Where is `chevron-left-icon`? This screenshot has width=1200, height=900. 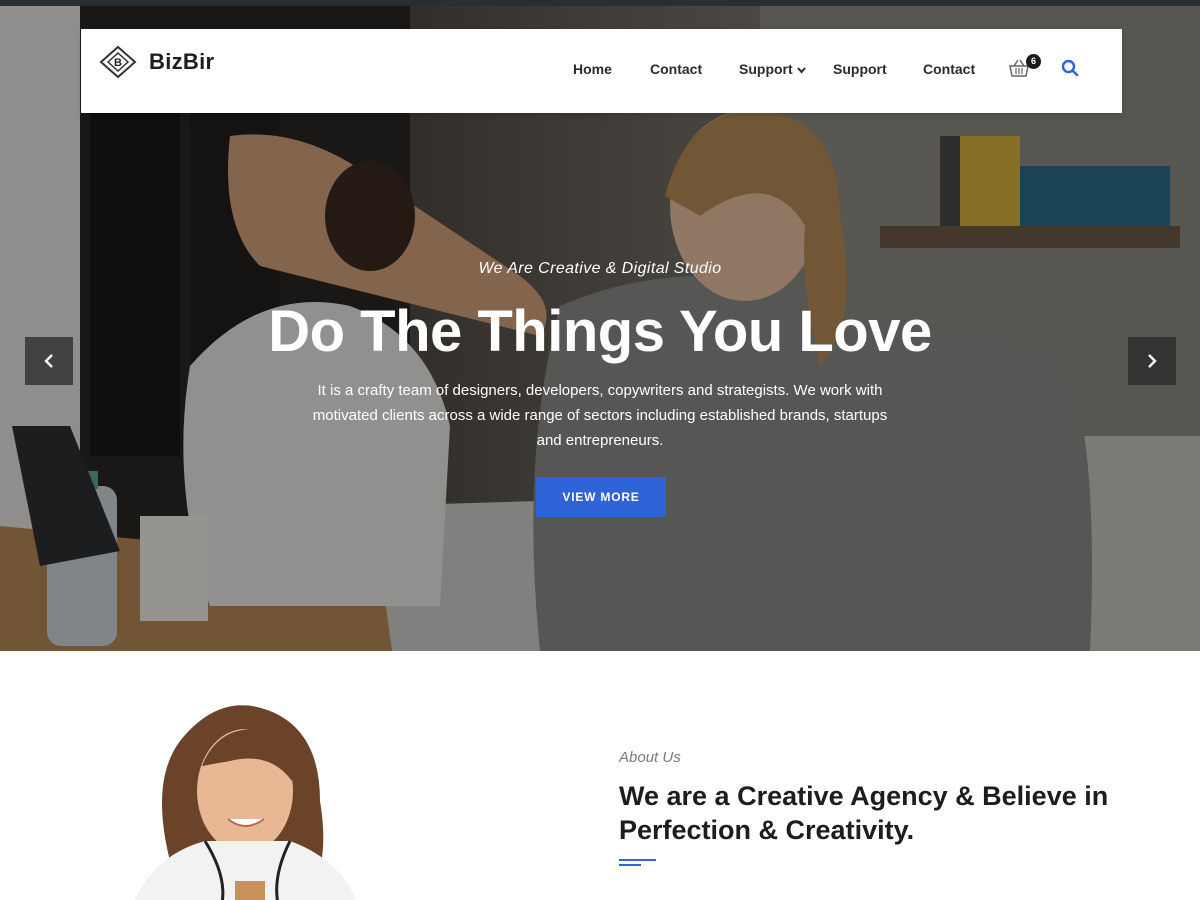
chevron-left-icon is located at coordinates (48, 361).